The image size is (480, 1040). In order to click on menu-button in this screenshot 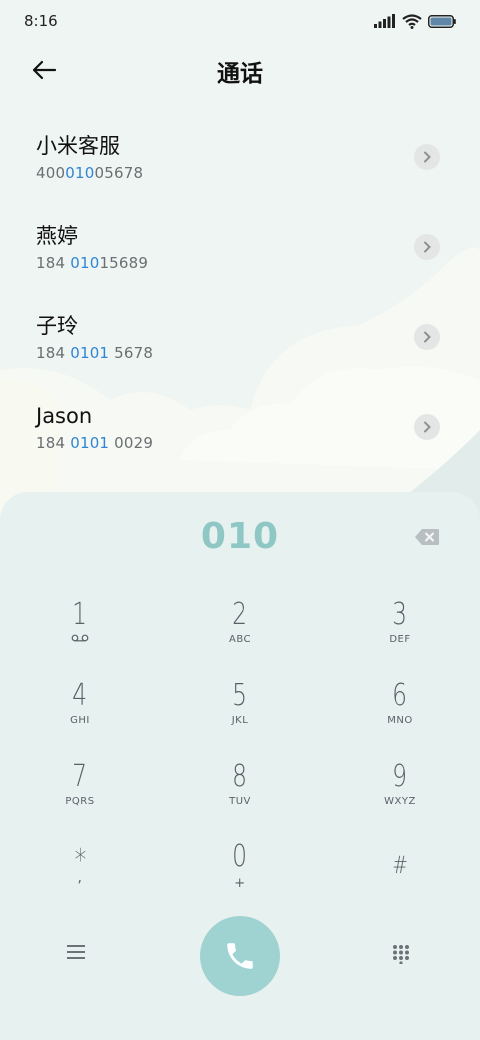, I will do `click(78, 954)`.